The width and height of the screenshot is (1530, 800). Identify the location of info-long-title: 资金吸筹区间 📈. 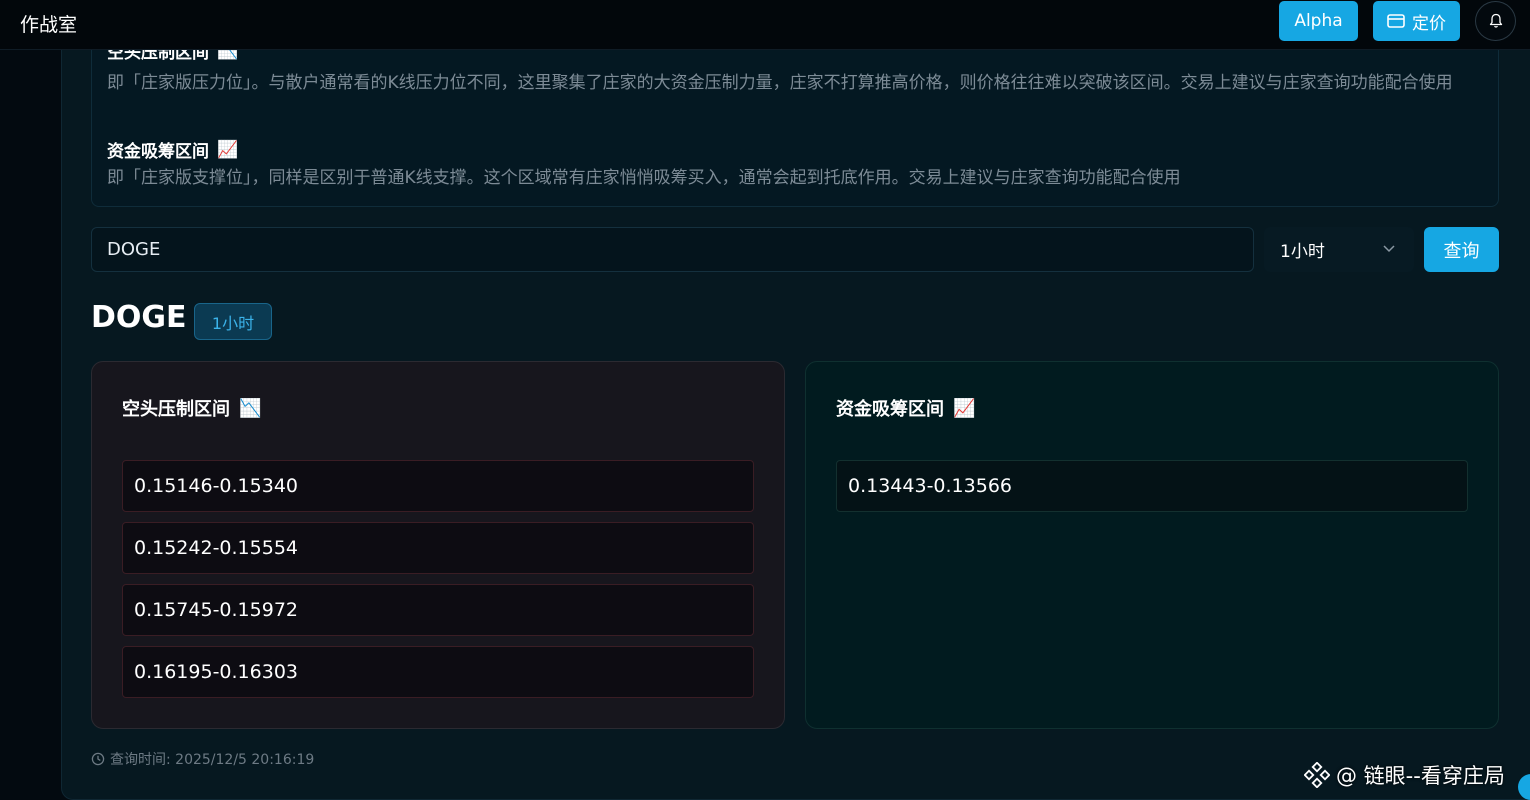
(173, 150).